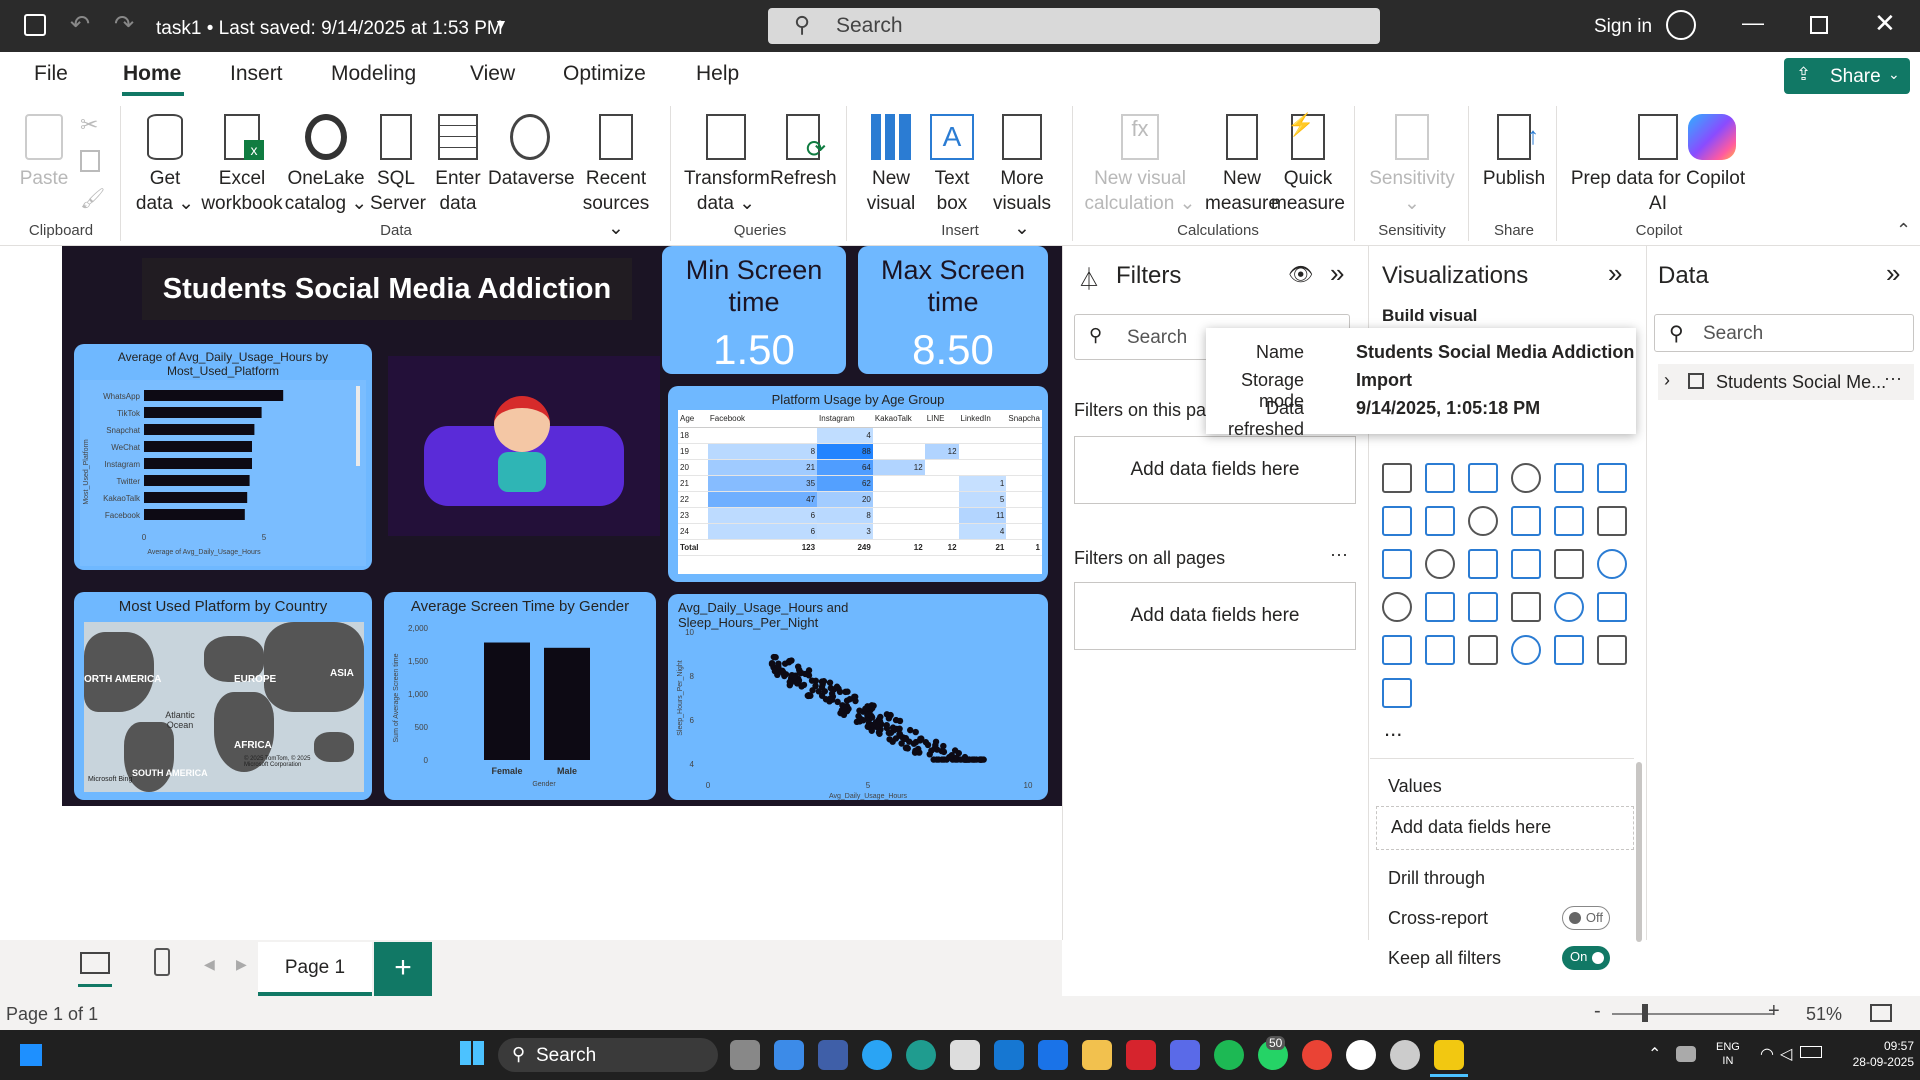  Describe the element at coordinates (501, 24) in the screenshot. I see `title-dropdown-icon: ▼` at that location.